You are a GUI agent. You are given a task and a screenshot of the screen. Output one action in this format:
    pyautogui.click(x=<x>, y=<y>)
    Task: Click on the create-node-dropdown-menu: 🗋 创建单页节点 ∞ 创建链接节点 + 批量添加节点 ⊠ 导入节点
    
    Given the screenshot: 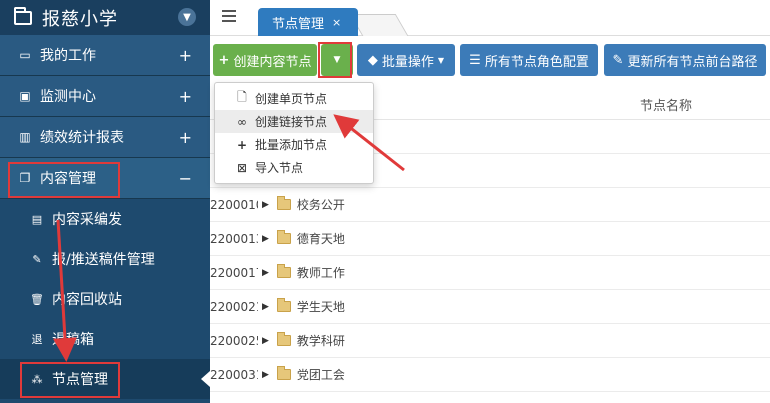 What is the action you would take?
    pyautogui.click(x=294, y=133)
    